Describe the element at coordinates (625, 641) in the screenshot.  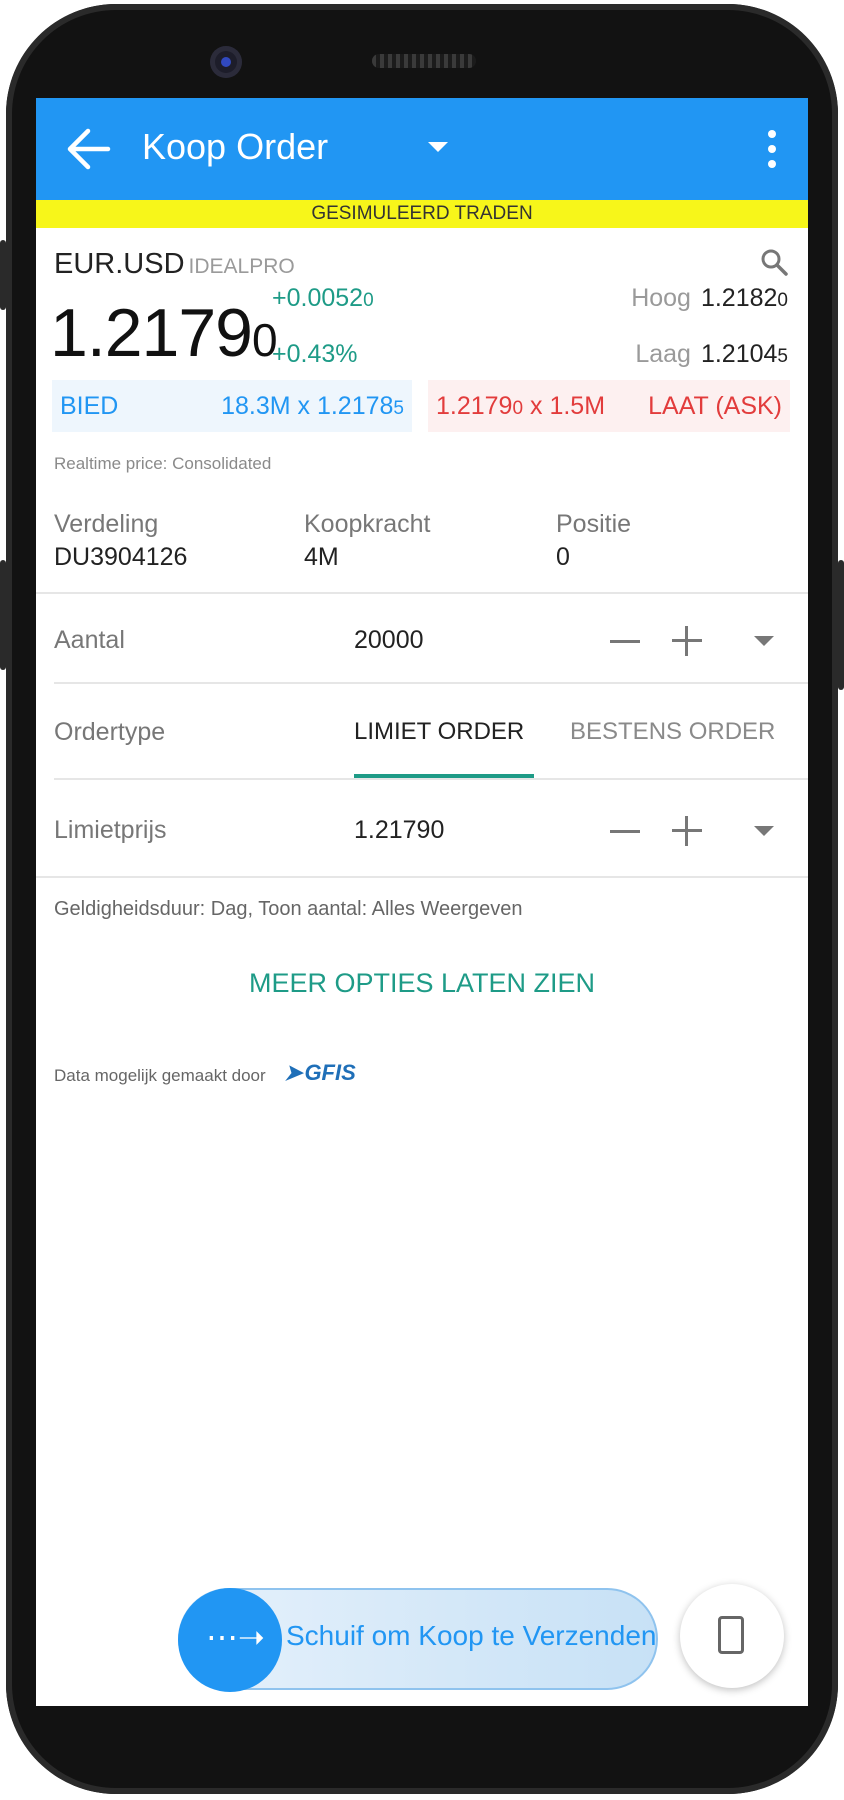
I see `quantity-minus-icon` at that location.